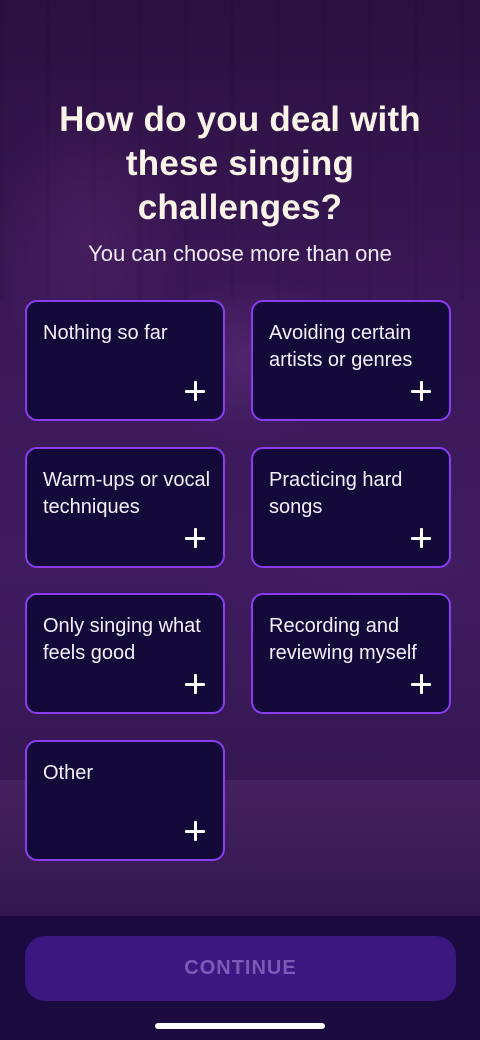 This screenshot has height=1040, width=480. What do you see at coordinates (122, 639) in the screenshot?
I see `option-label: Only singing what feels good` at bounding box center [122, 639].